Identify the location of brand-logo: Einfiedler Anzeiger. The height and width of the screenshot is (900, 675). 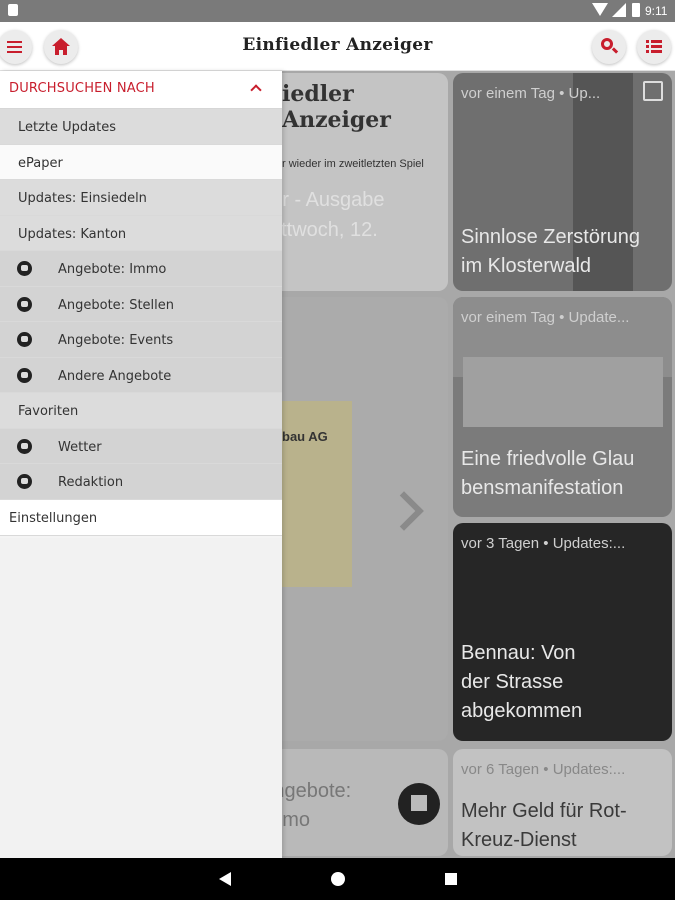
(337, 45).